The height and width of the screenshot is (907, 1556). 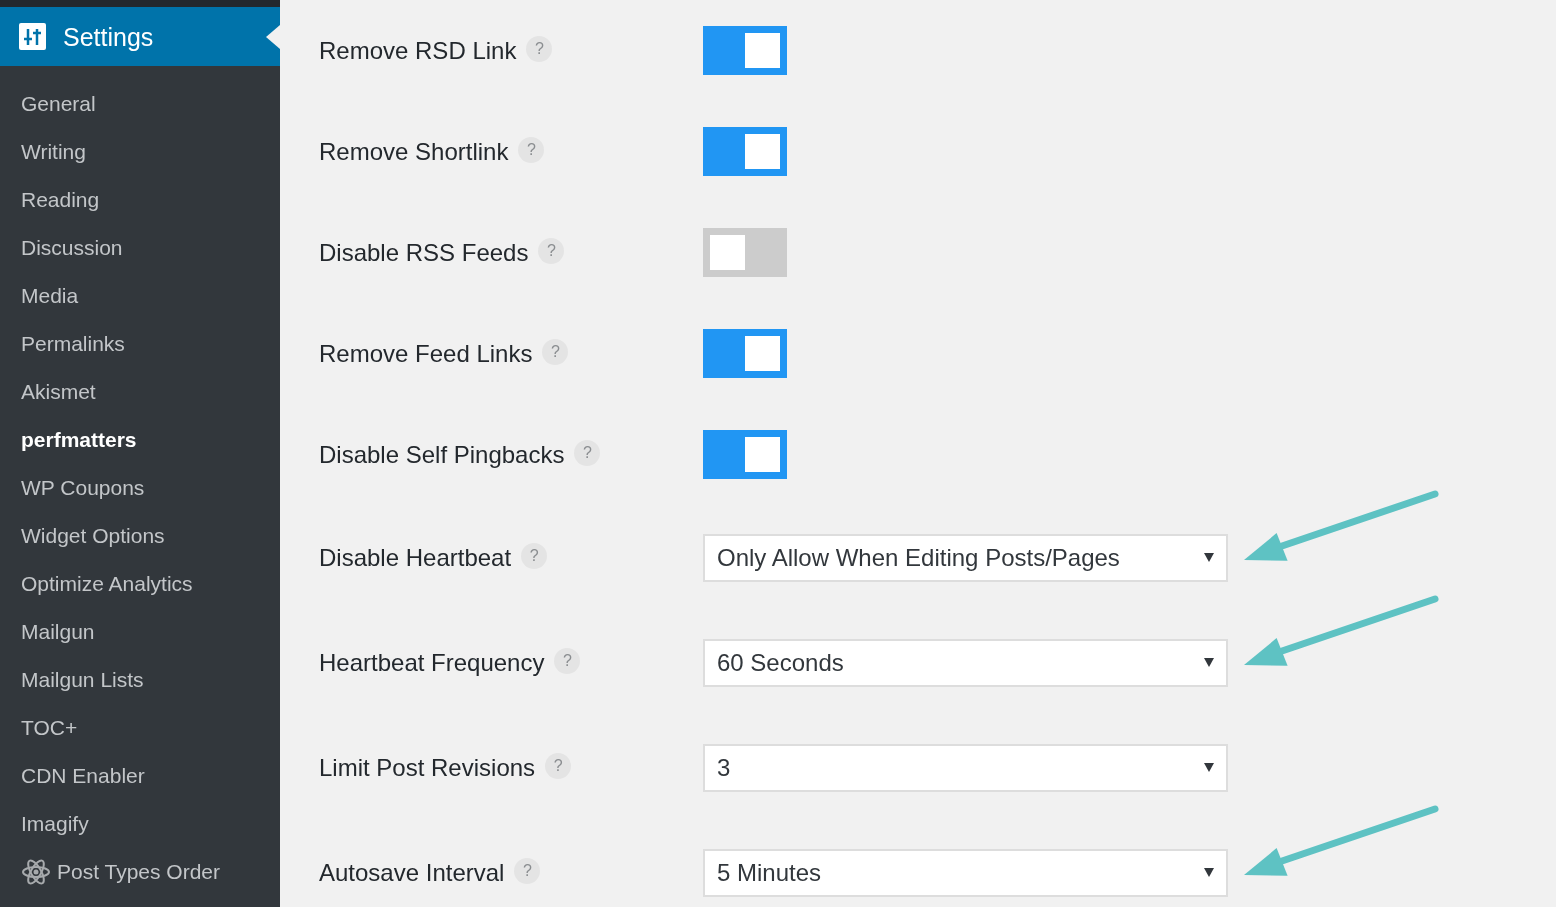 What do you see at coordinates (418, 50) in the screenshot?
I see `setting-label: Remove RSD Link` at bounding box center [418, 50].